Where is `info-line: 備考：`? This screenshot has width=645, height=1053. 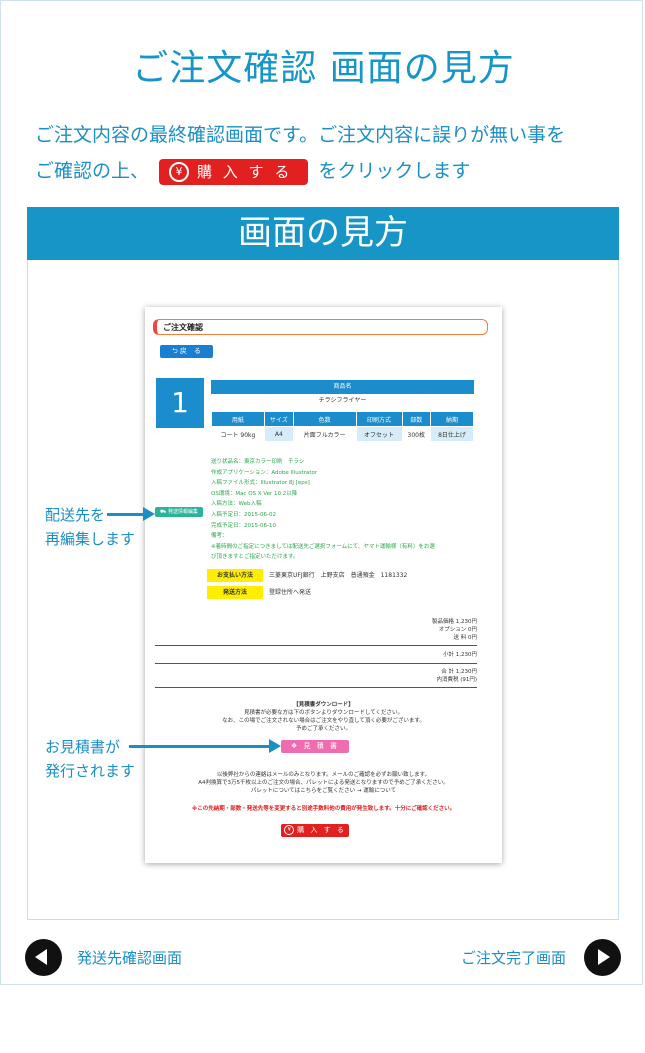 info-line: 備考： is located at coordinates (219, 536).